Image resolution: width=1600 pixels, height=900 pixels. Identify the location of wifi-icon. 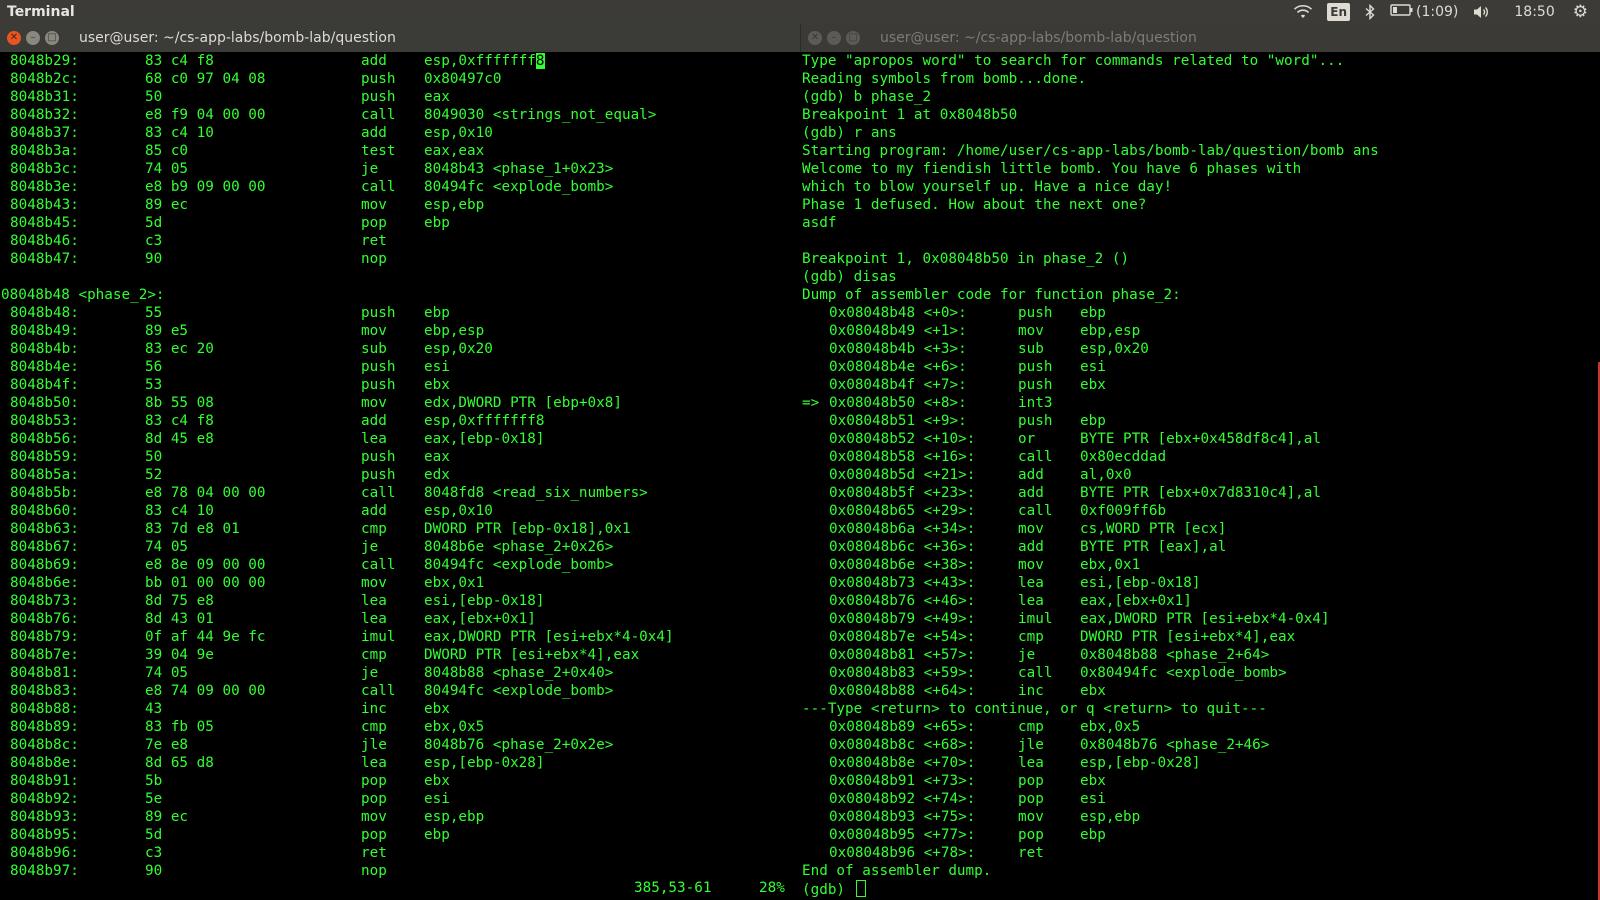
(1303, 12).